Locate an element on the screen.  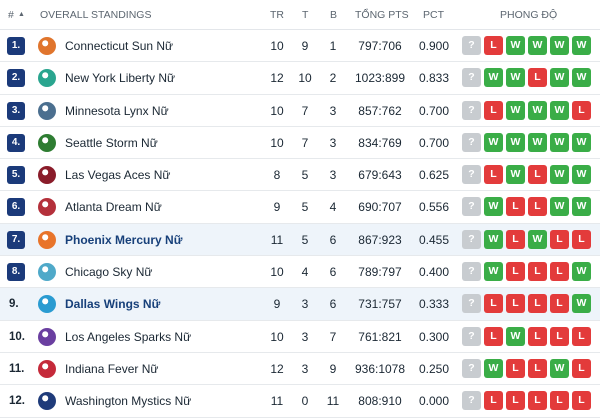
team-name-link: Las Vegas Aces Nữ is located at coordinates (117, 175).